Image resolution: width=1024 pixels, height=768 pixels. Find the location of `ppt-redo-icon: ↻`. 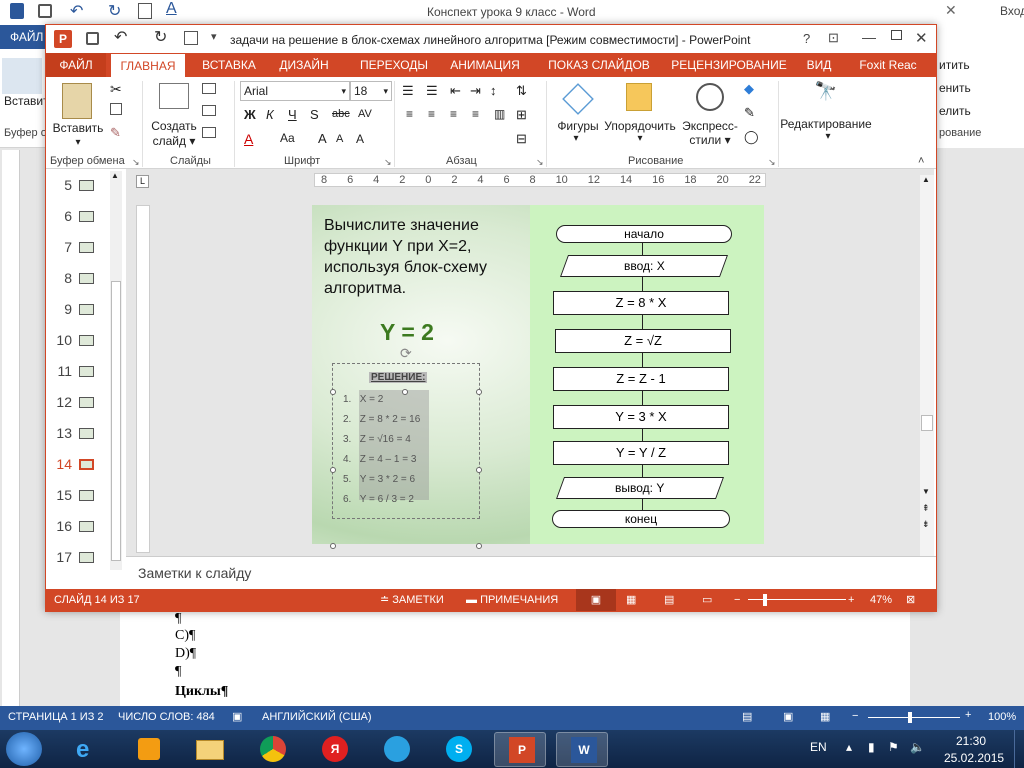

ppt-redo-icon: ↻ is located at coordinates (160, 37).